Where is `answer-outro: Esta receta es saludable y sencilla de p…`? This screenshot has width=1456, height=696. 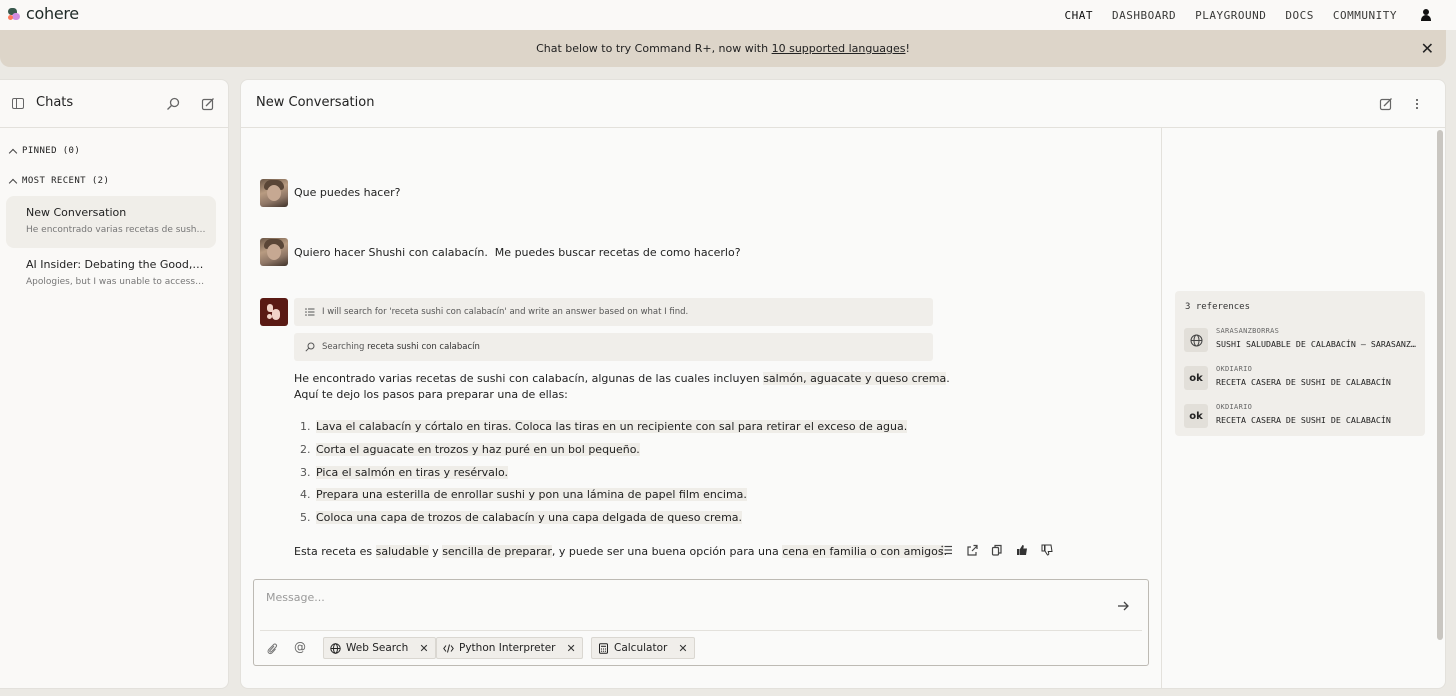
answer-outro: Esta receta es saludable y sencilla de p… is located at coordinates (620, 552).